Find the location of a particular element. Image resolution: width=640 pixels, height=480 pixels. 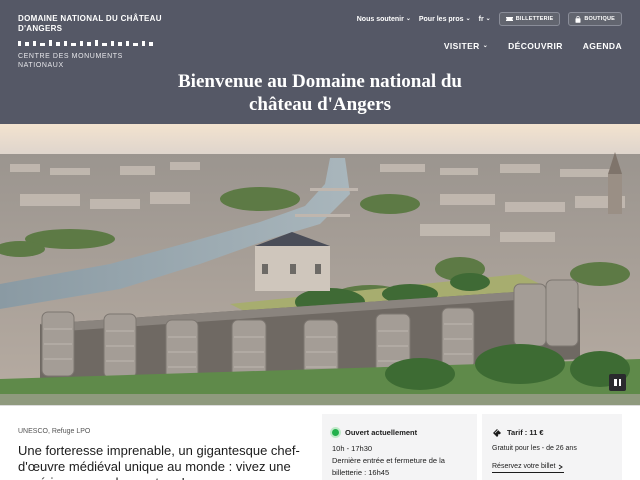

book-ticket-label: Réservez votre billet is located at coordinates (524, 466).